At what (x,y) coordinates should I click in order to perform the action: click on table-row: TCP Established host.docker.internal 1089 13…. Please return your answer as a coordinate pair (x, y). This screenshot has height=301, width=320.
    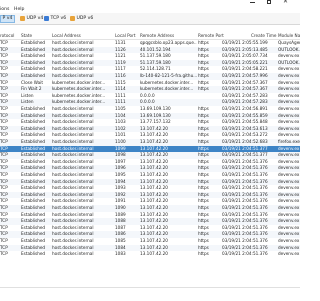
    Looking at the image, I should click on (150, 215).